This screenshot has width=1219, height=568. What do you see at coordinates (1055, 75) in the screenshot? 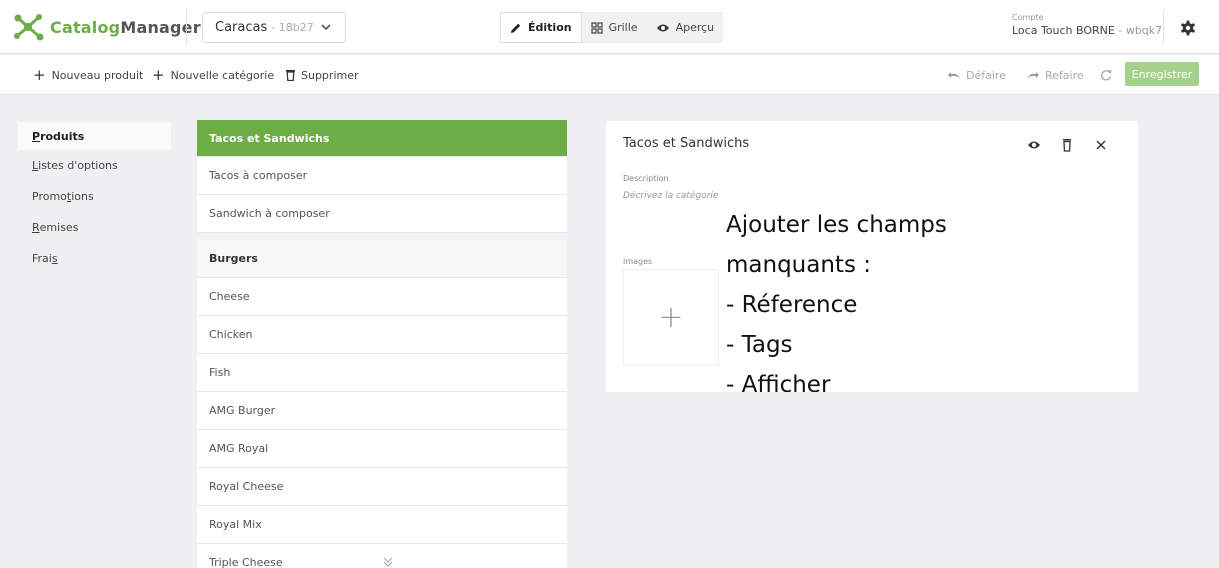
I see `redo-button: Refaire` at bounding box center [1055, 75].